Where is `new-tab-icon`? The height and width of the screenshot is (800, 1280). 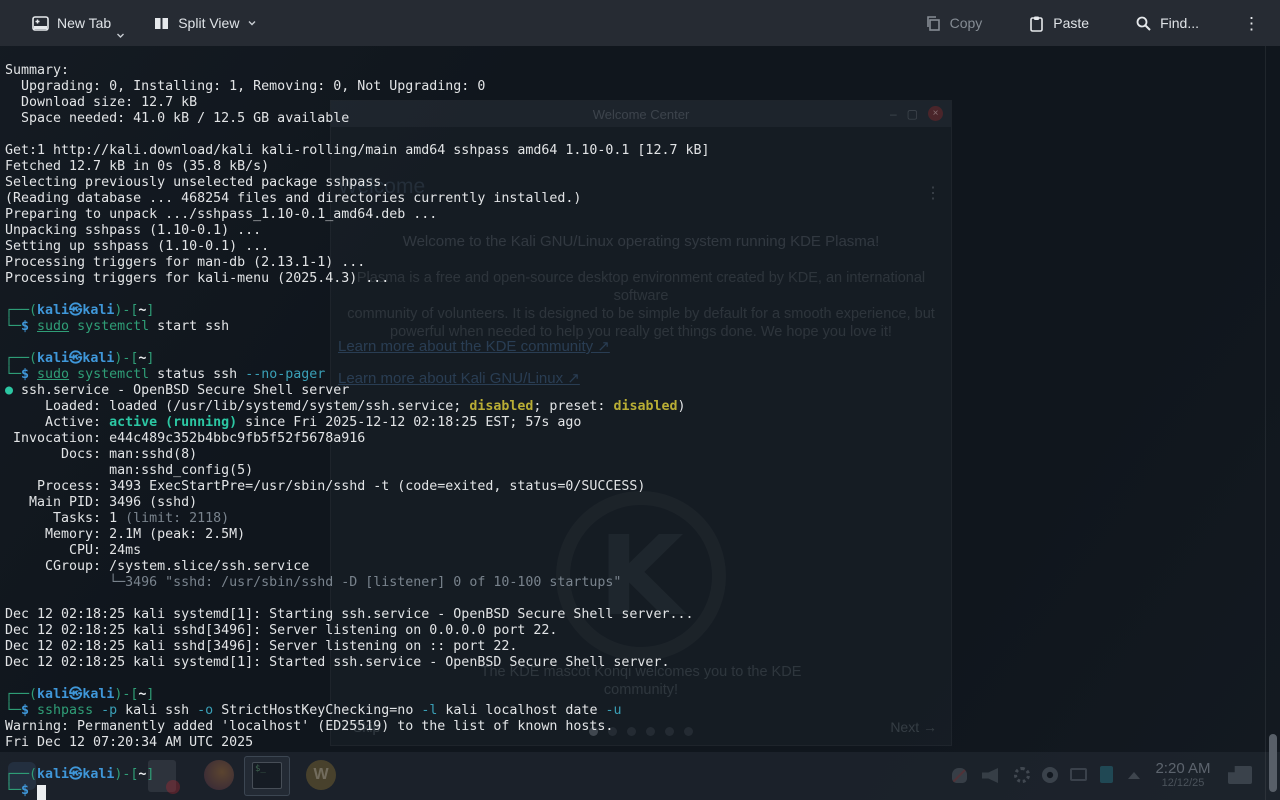
new-tab-icon is located at coordinates (40, 23).